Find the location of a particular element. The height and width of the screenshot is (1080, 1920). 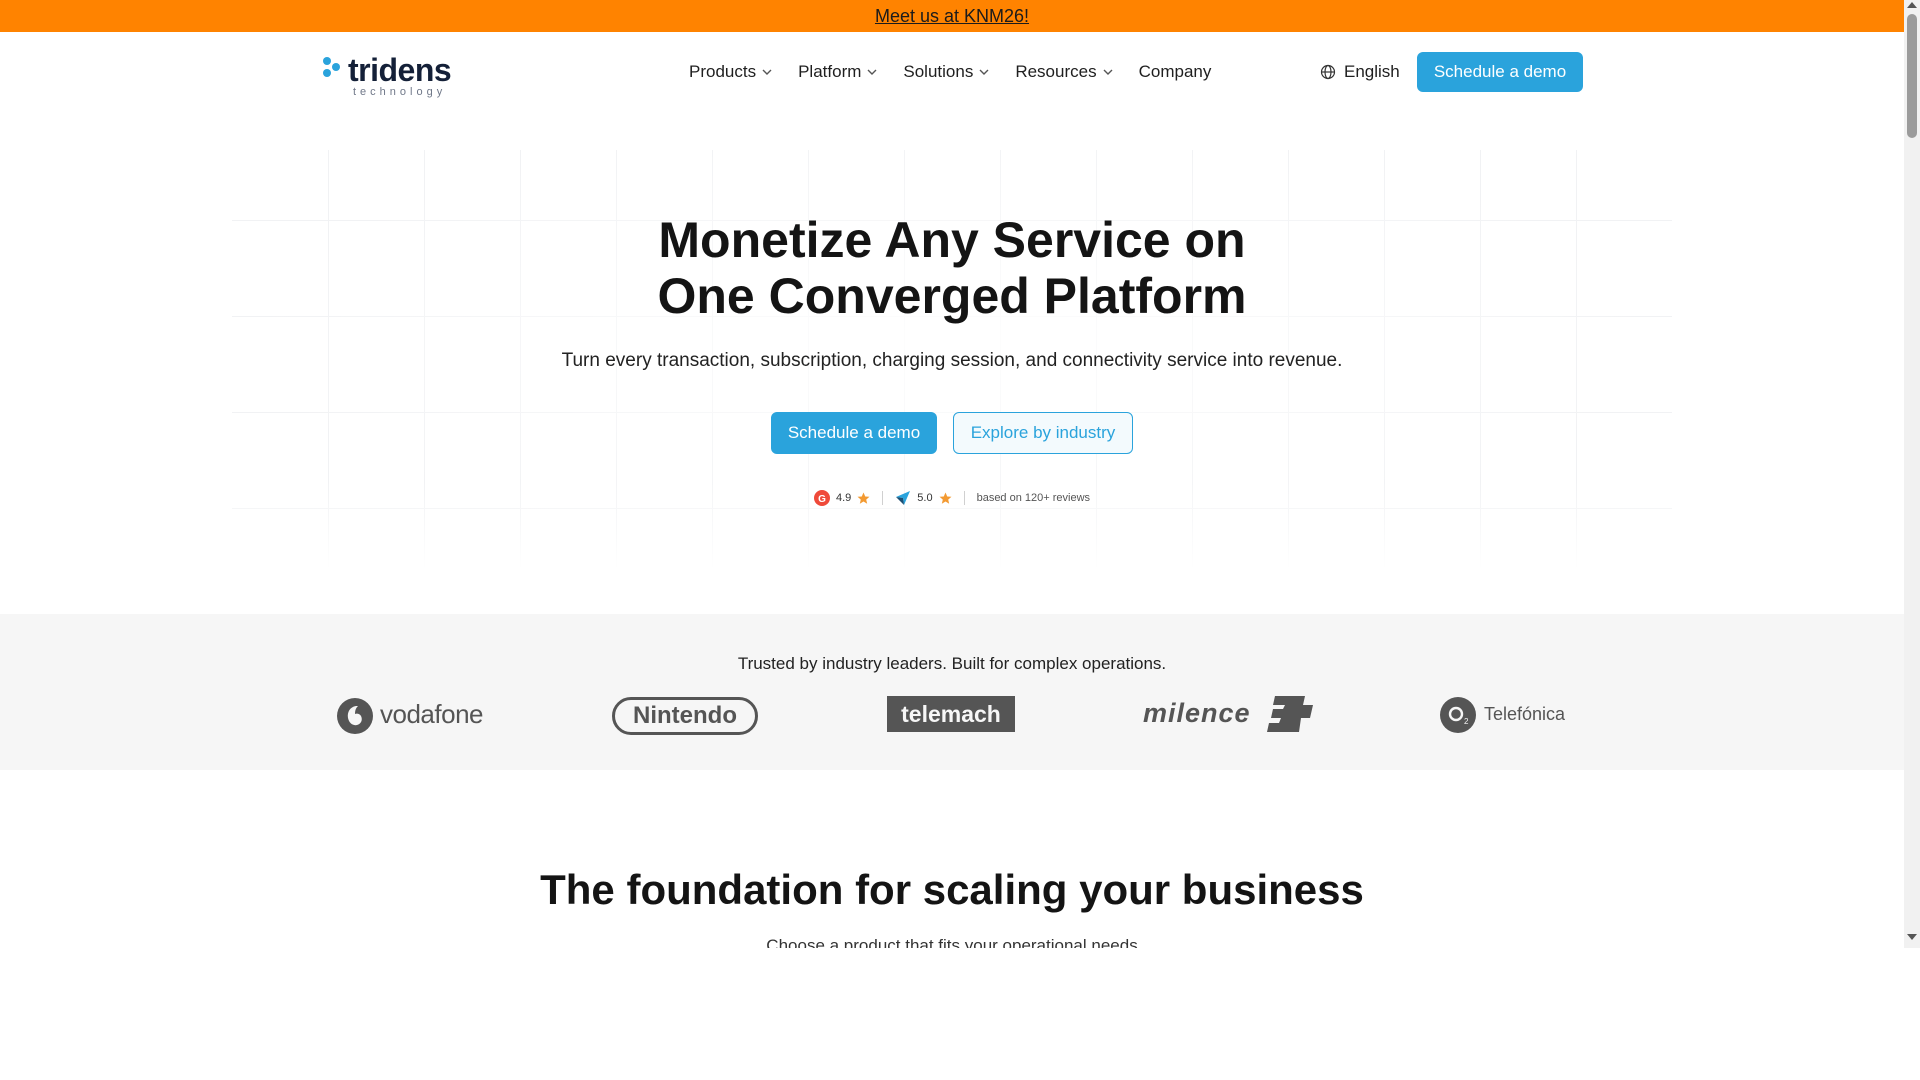

logo-nintendo: Nintendo is located at coordinates (685, 716).